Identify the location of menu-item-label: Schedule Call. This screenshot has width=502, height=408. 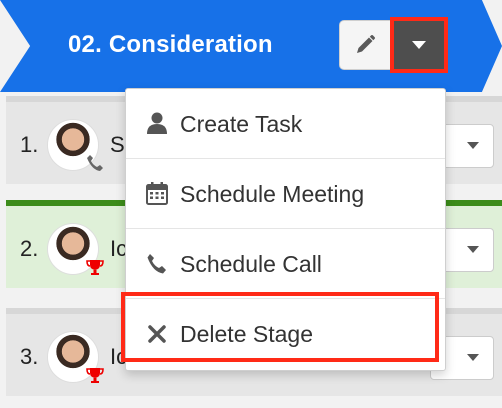
(251, 264).